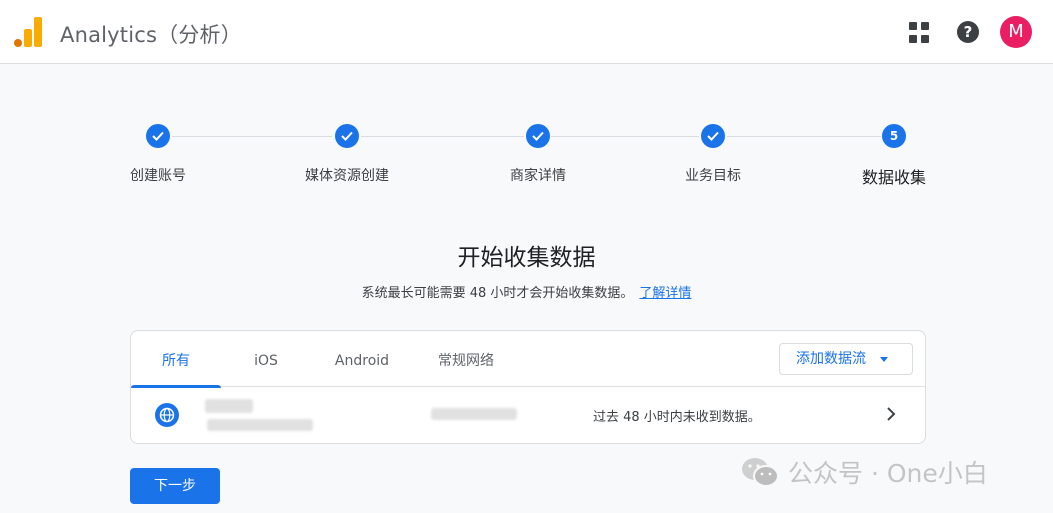  I want to click on tab-ios: iOS, so click(266, 359).